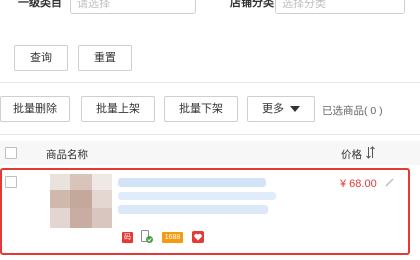 This screenshot has width=420, height=260. Describe the element at coordinates (67, 155) in the screenshot. I see `column-header-name: 商品名称` at that location.